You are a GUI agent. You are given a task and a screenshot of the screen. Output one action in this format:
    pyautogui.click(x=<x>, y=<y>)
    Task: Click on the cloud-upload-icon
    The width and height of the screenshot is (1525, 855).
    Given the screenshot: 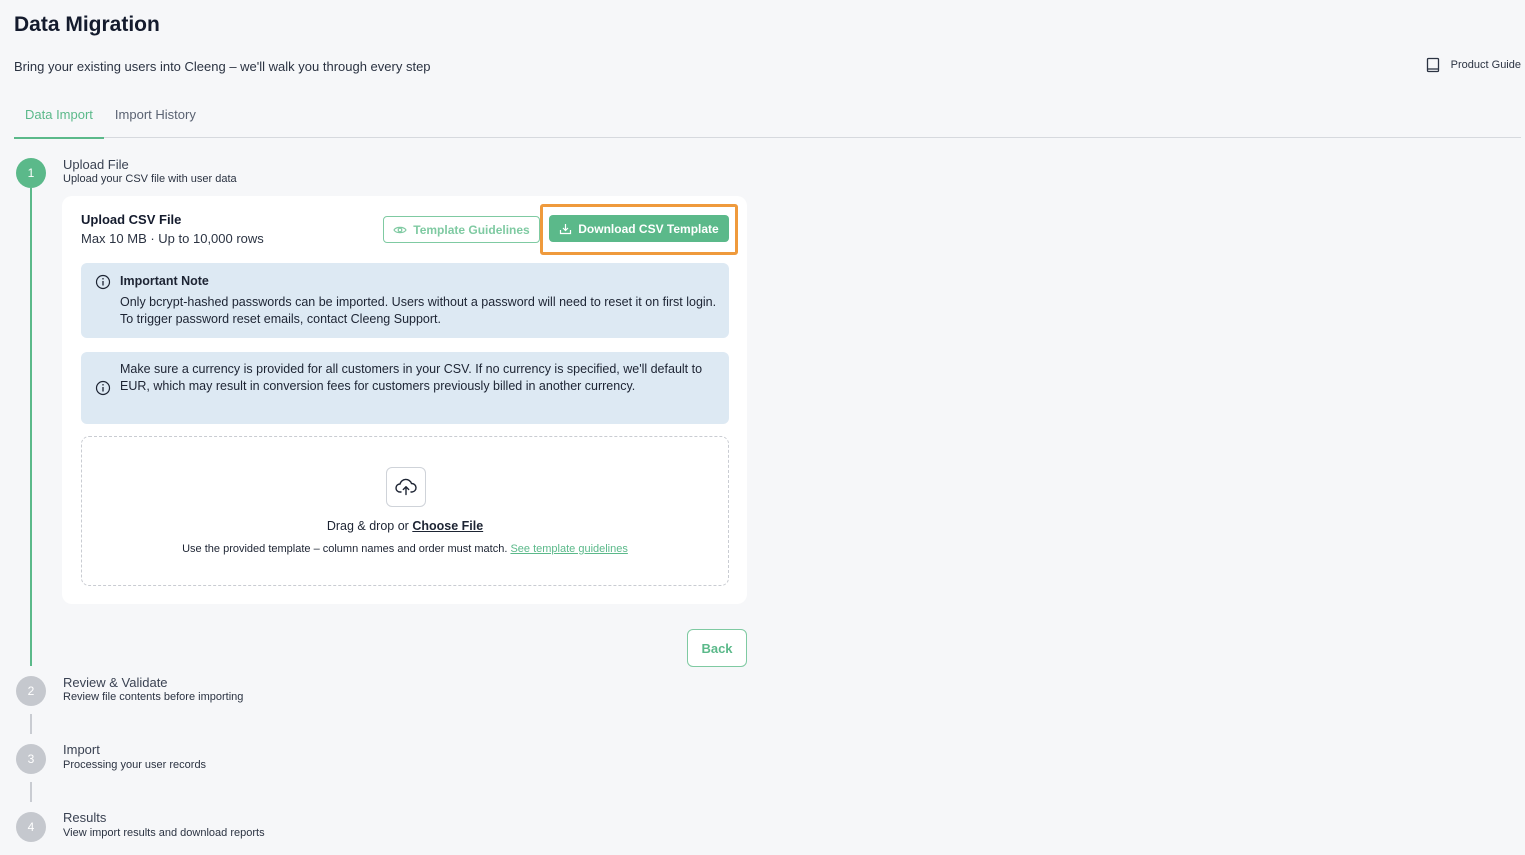 What is the action you would take?
    pyautogui.click(x=406, y=487)
    